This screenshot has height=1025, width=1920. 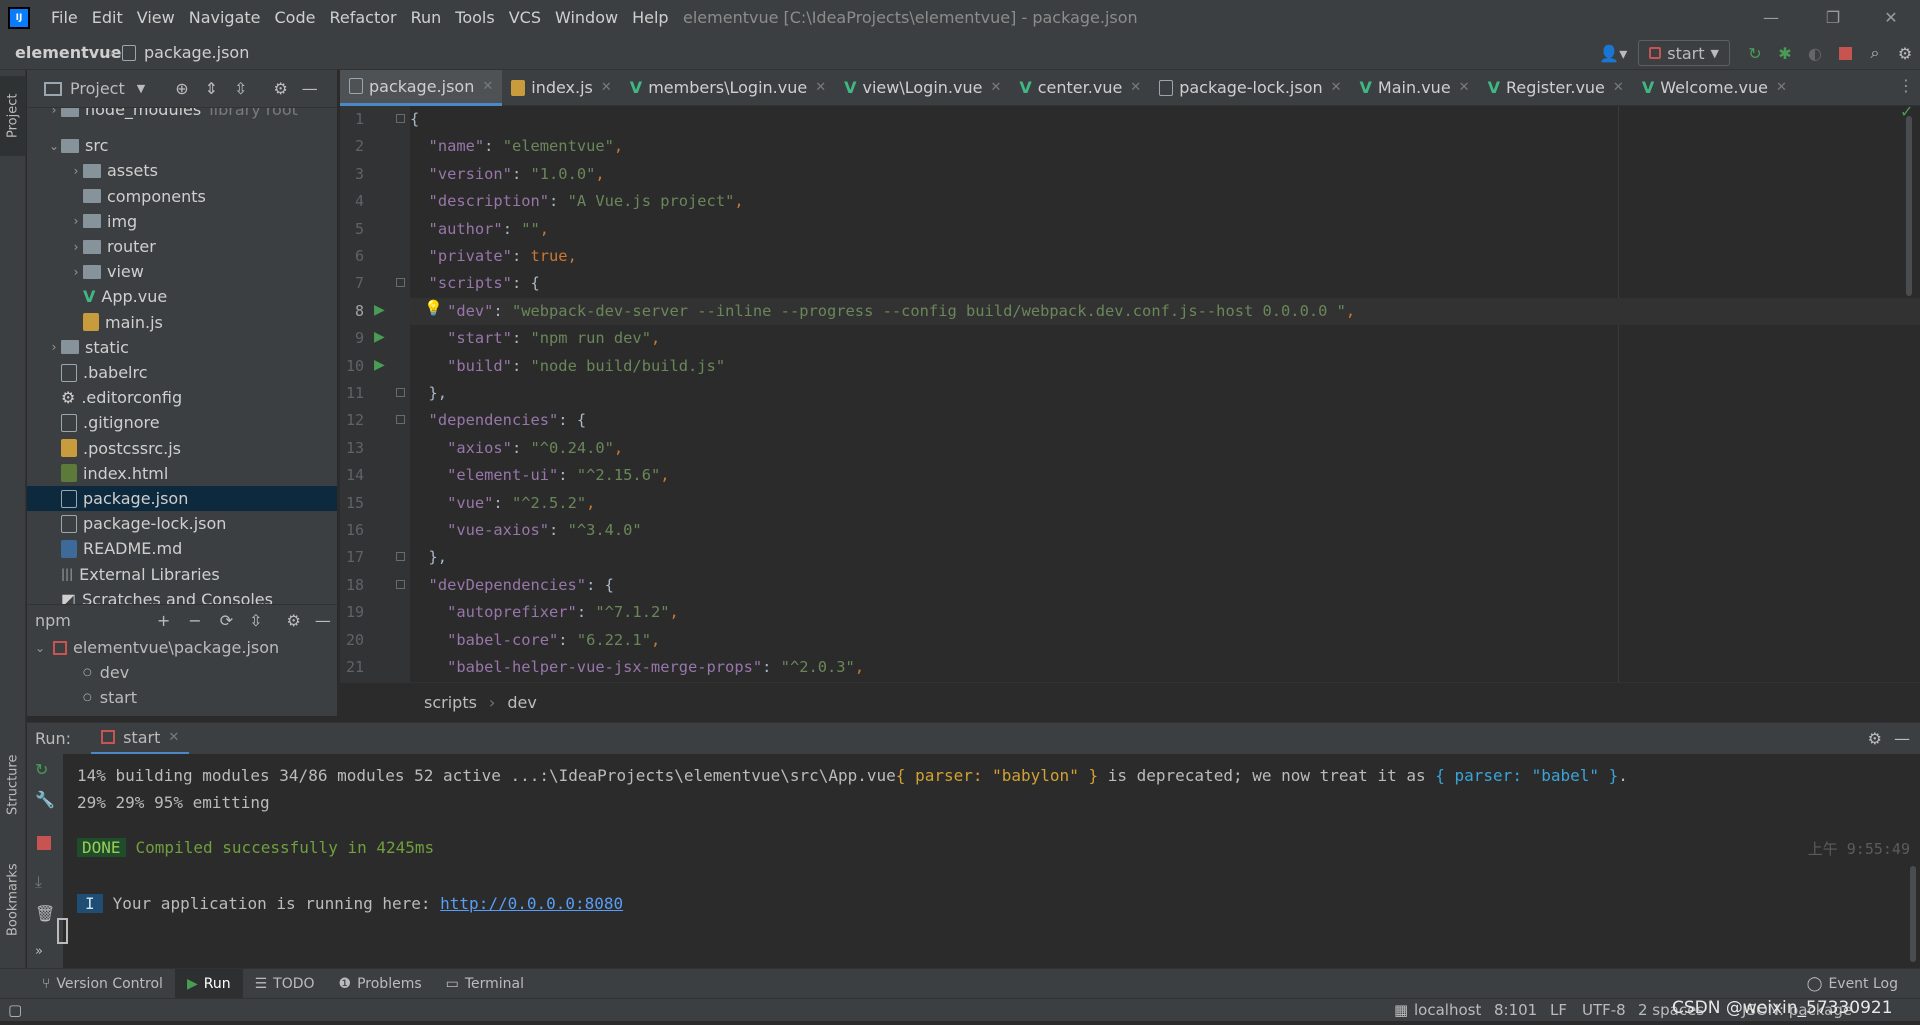 What do you see at coordinates (182, 322) in the screenshot?
I see `tree-item: main.js` at bounding box center [182, 322].